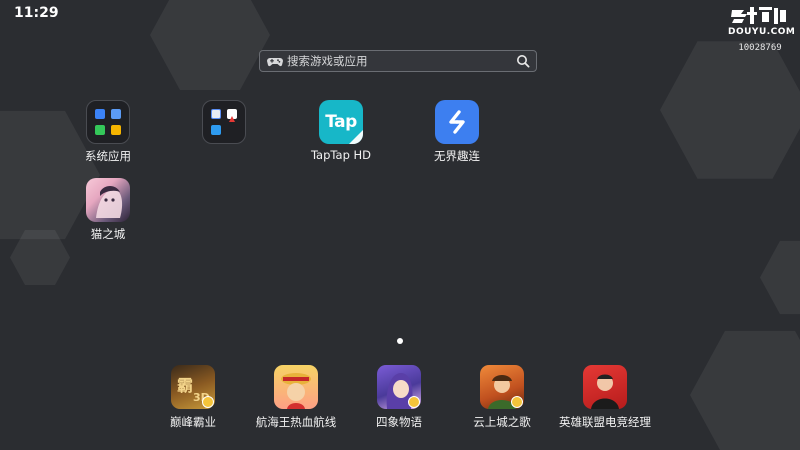 This screenshot has height=450, width=800. I want to click on app-label: 巅峰霸业, so click(193, 422).